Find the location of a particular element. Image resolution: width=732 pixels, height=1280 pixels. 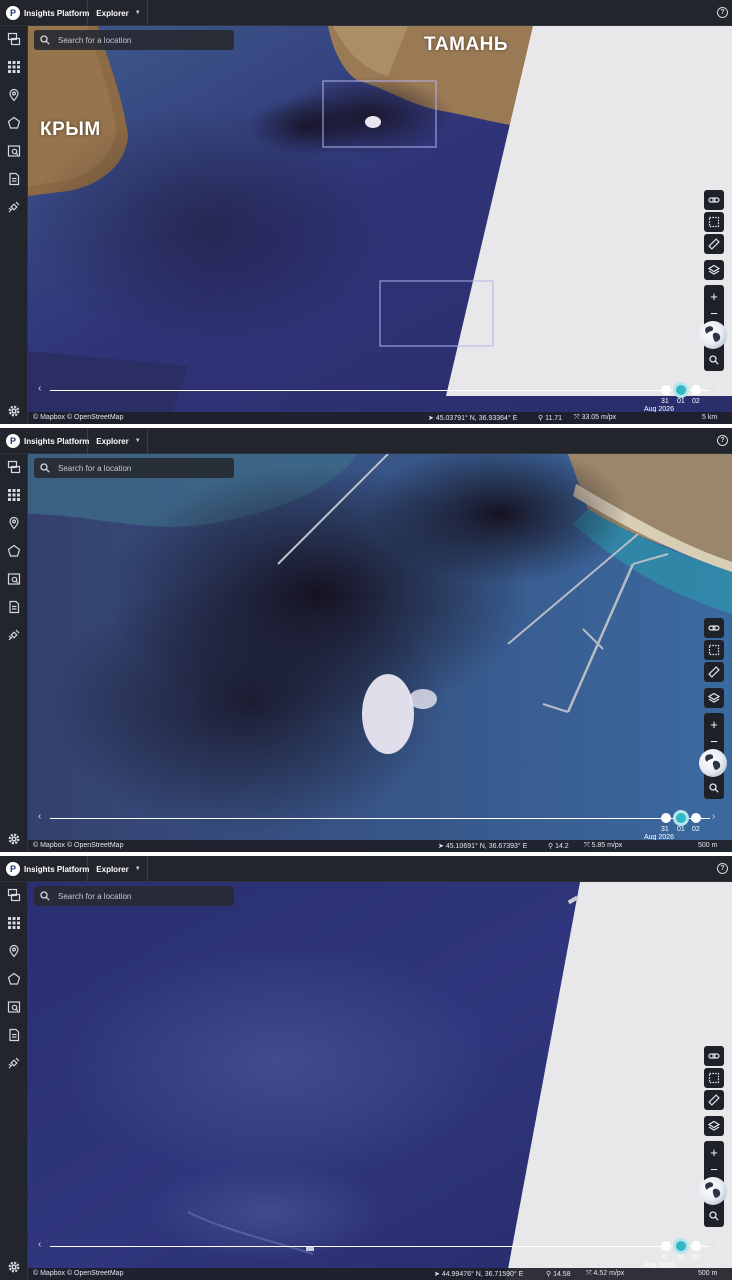

top-bar: P Insights Platform Explorer ▼ ? is located at coordinates (366, 441).